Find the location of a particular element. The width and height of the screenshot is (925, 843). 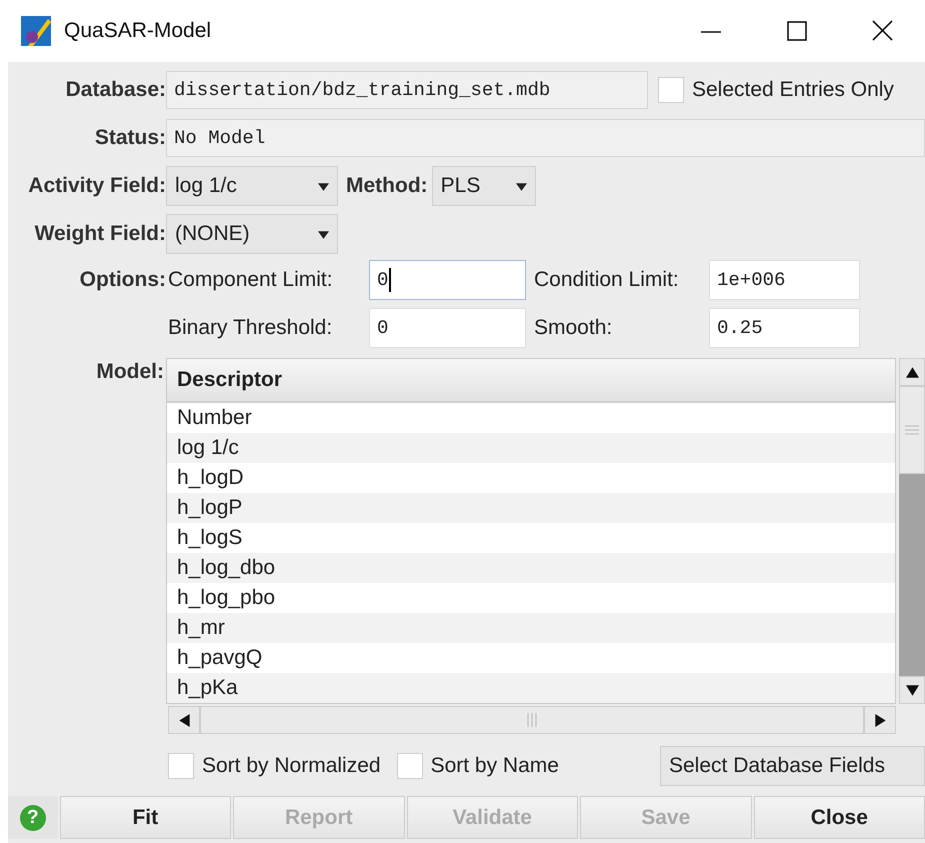

field-label: Method: is located at coordinates (387, 186).